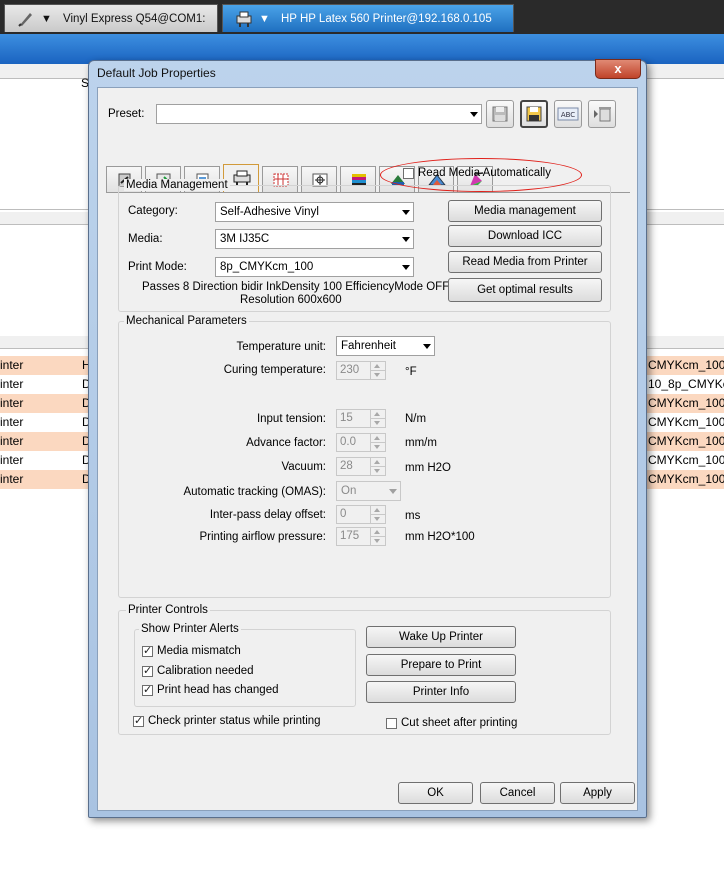 The height and width of the screenshot is (872, 724). I want to click on media-label: Media:, so click(145, 239).